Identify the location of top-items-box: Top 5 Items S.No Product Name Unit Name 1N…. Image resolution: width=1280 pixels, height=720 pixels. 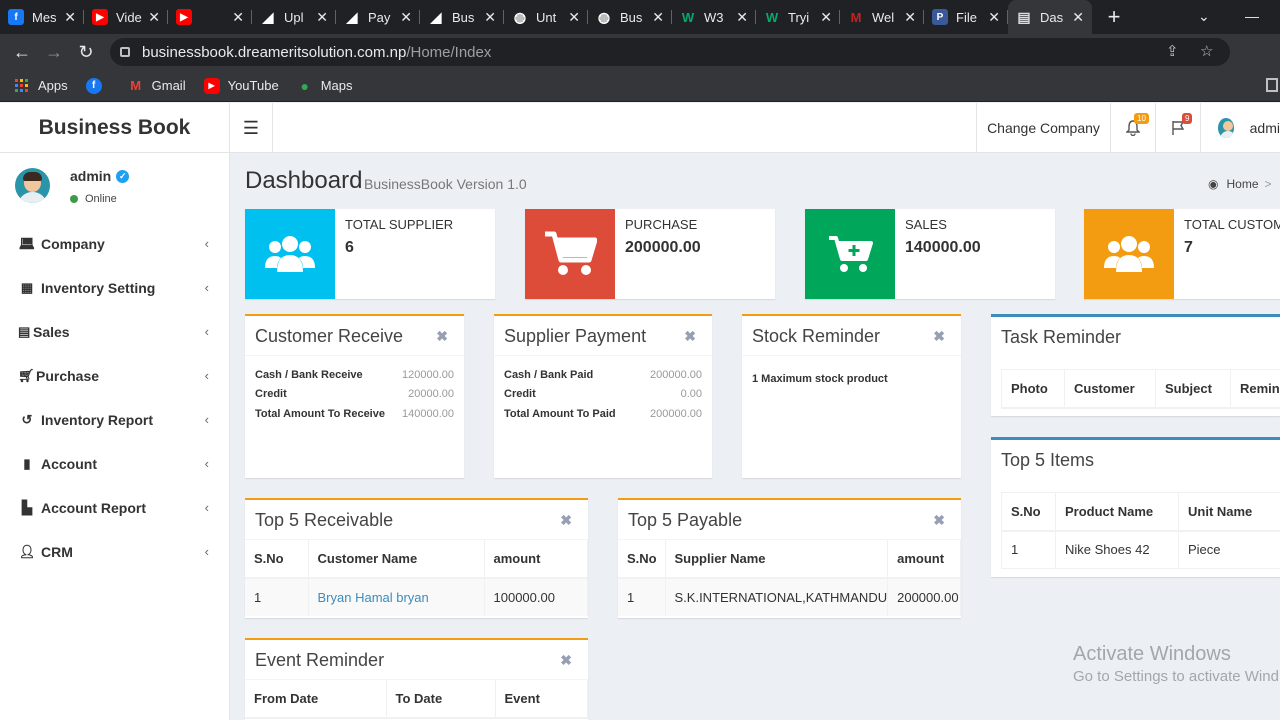
(1135, 507).